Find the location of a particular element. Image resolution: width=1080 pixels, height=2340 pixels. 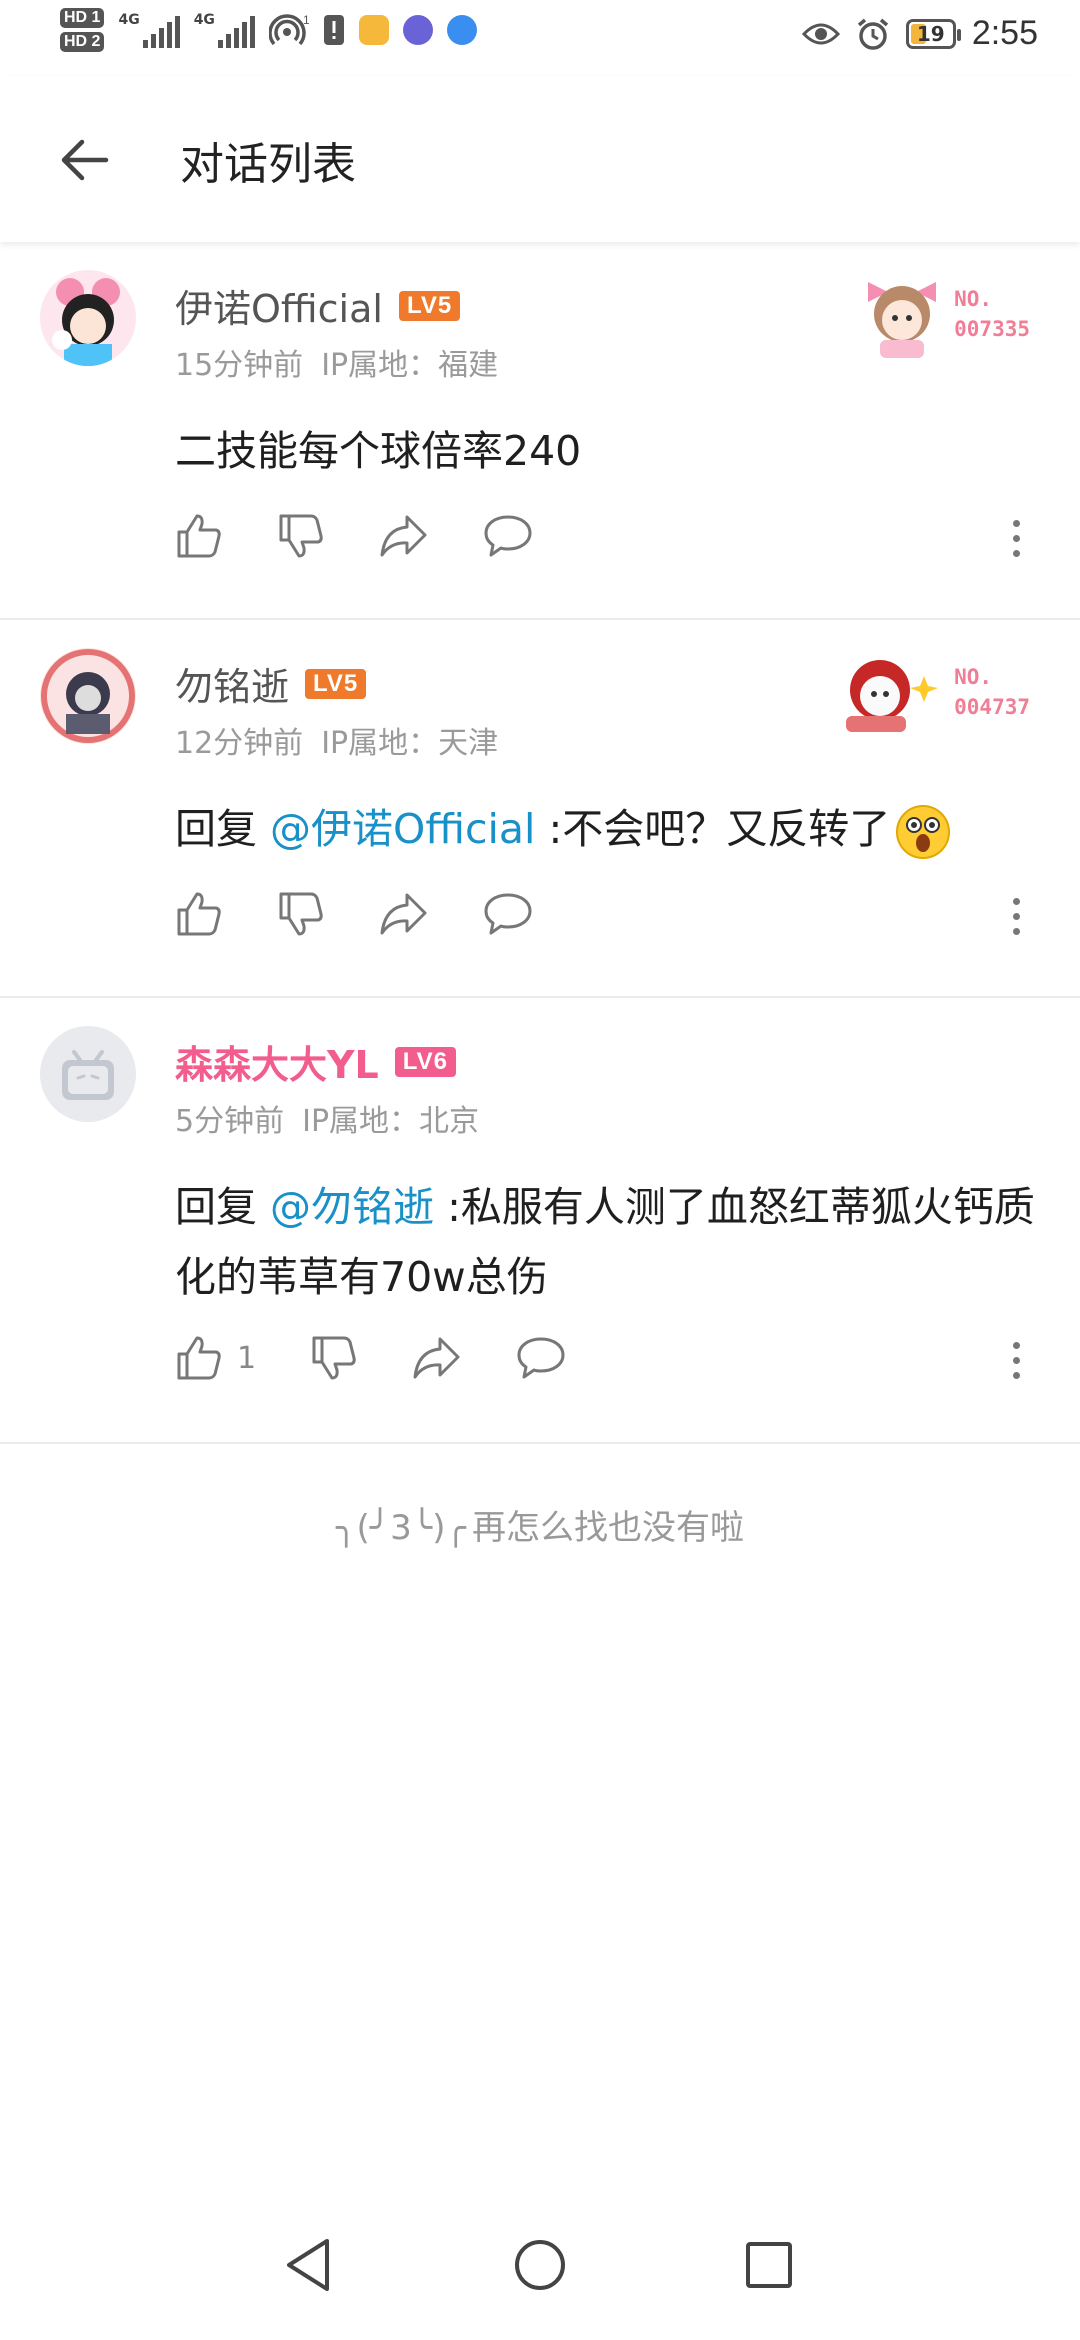

nav-recents-button is located at coordinates (769, 2265).